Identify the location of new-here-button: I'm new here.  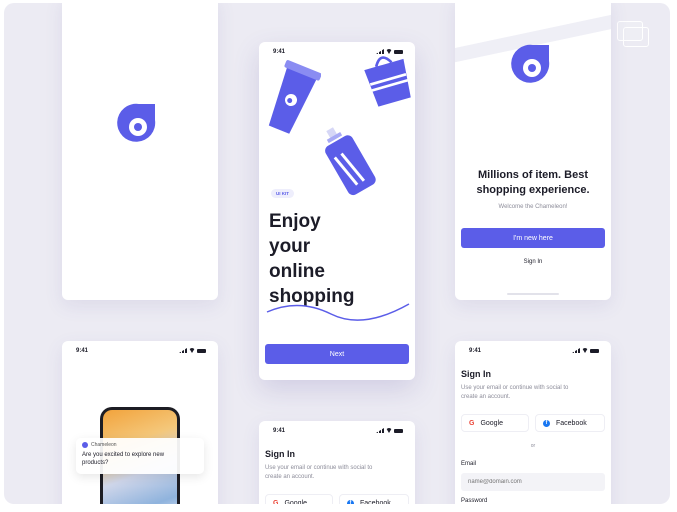
(533, 238).